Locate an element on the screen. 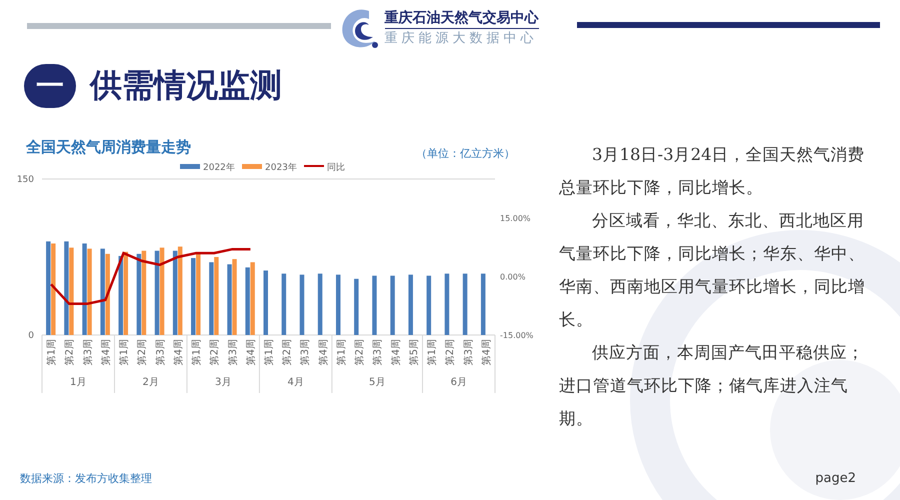 The image size is (900, 500). axis-tick-label: 15.00% is located at coordinates (515, 218).